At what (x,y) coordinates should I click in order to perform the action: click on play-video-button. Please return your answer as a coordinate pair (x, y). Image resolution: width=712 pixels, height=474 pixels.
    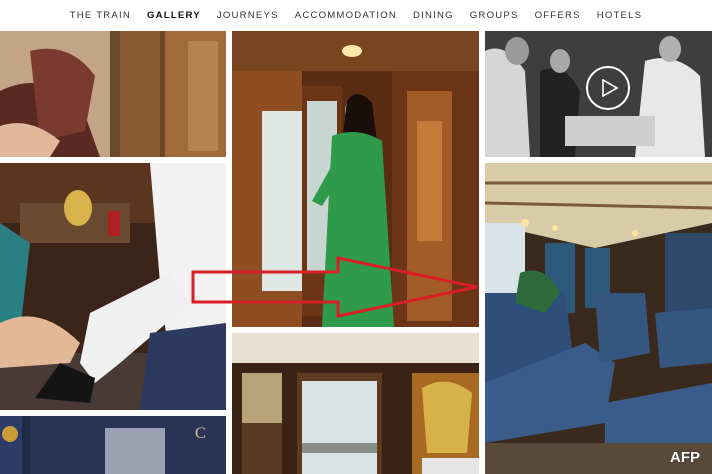
    Looking at the image, I should click on (608, 88).